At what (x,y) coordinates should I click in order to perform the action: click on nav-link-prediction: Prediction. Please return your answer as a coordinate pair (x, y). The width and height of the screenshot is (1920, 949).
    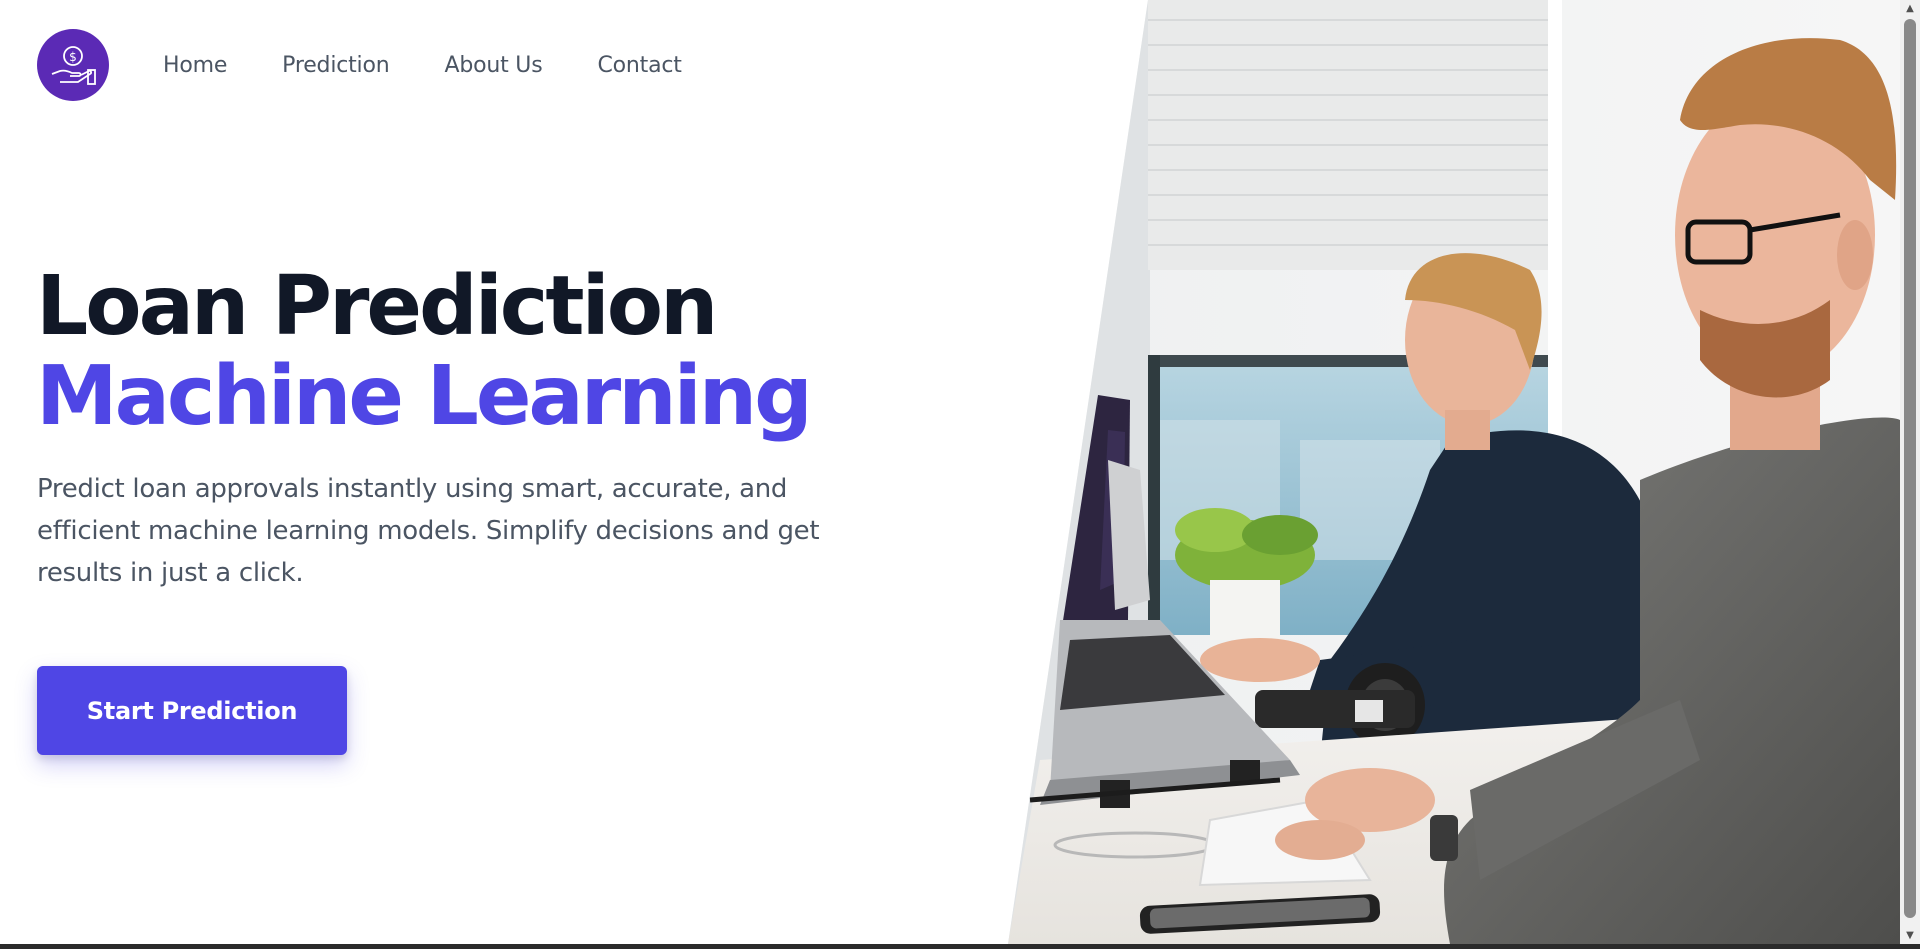
    Looking at the image, I should click on (335, 65).